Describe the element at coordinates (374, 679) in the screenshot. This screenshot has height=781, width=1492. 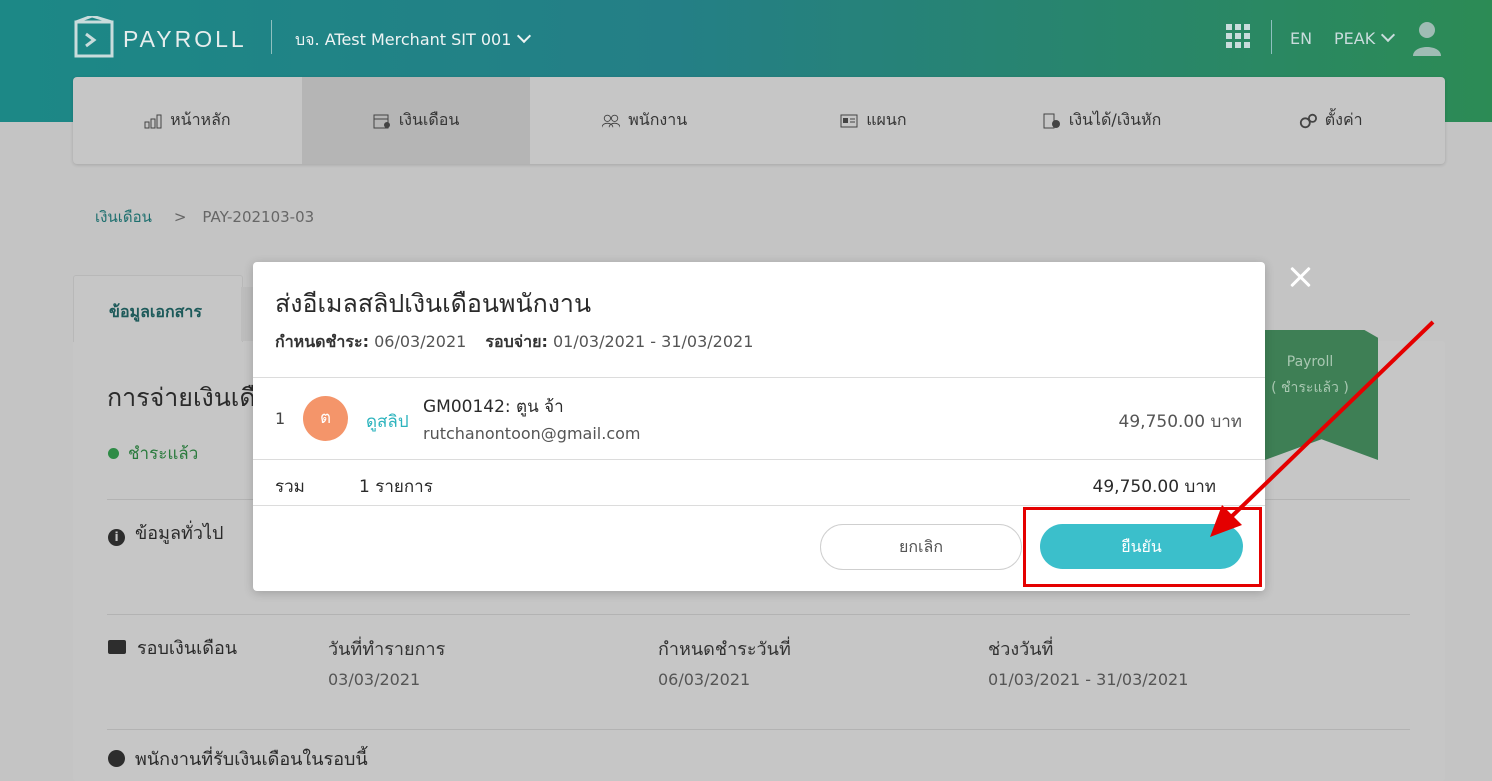
I see `field-value-transaction-date: 03/03/2021` at that location.